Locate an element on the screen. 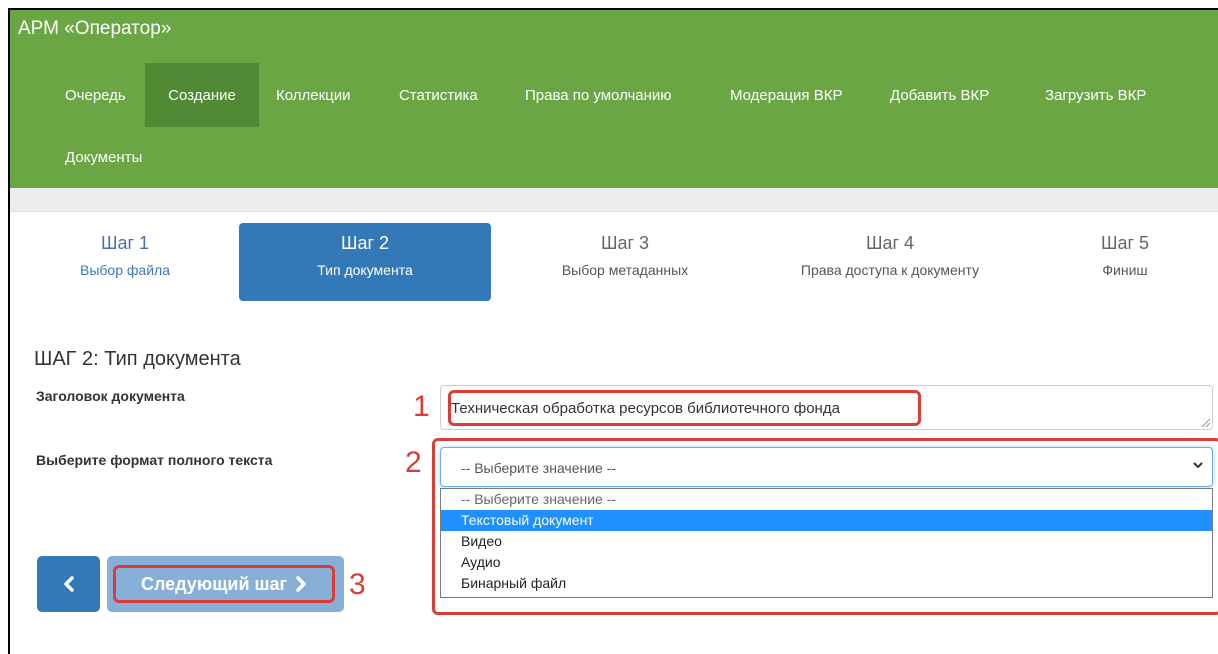 The height and width of the screenshot is (654, 1218). step-5-number: Шаг 5 is located at coordinates (1125, 243).